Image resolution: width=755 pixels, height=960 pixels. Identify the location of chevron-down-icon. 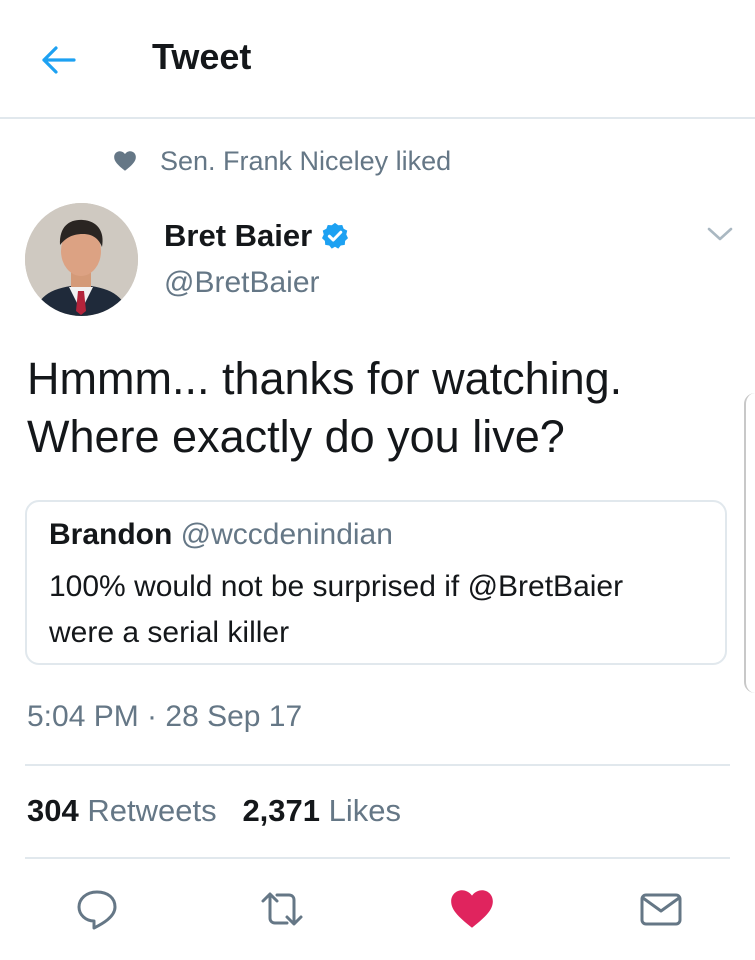
(720, 234).